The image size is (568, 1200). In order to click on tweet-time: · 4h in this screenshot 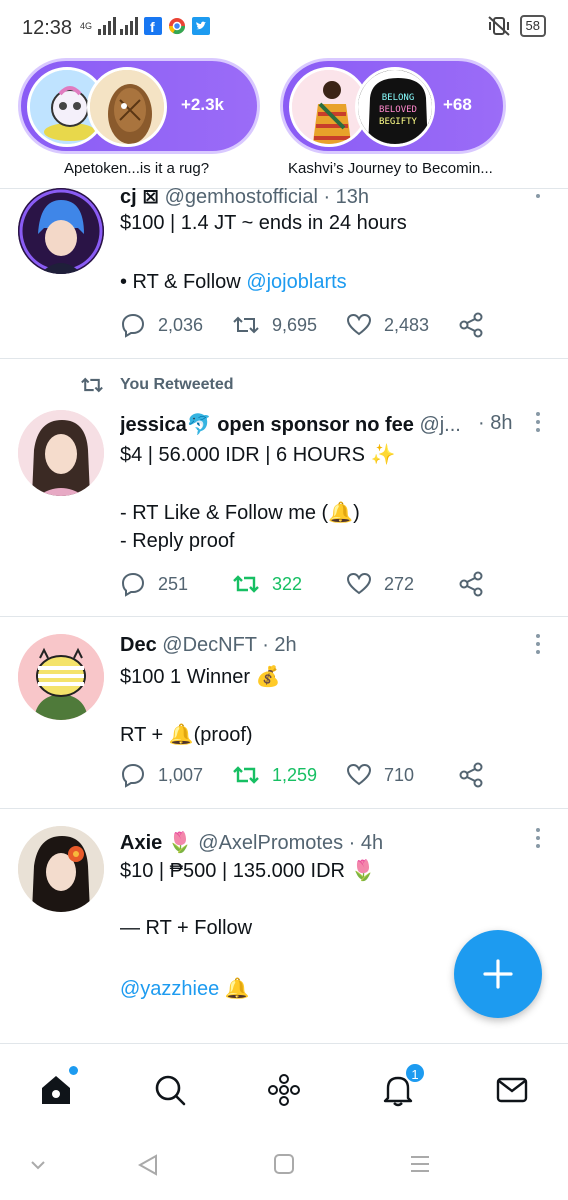, I will do `click(366, 843)`.